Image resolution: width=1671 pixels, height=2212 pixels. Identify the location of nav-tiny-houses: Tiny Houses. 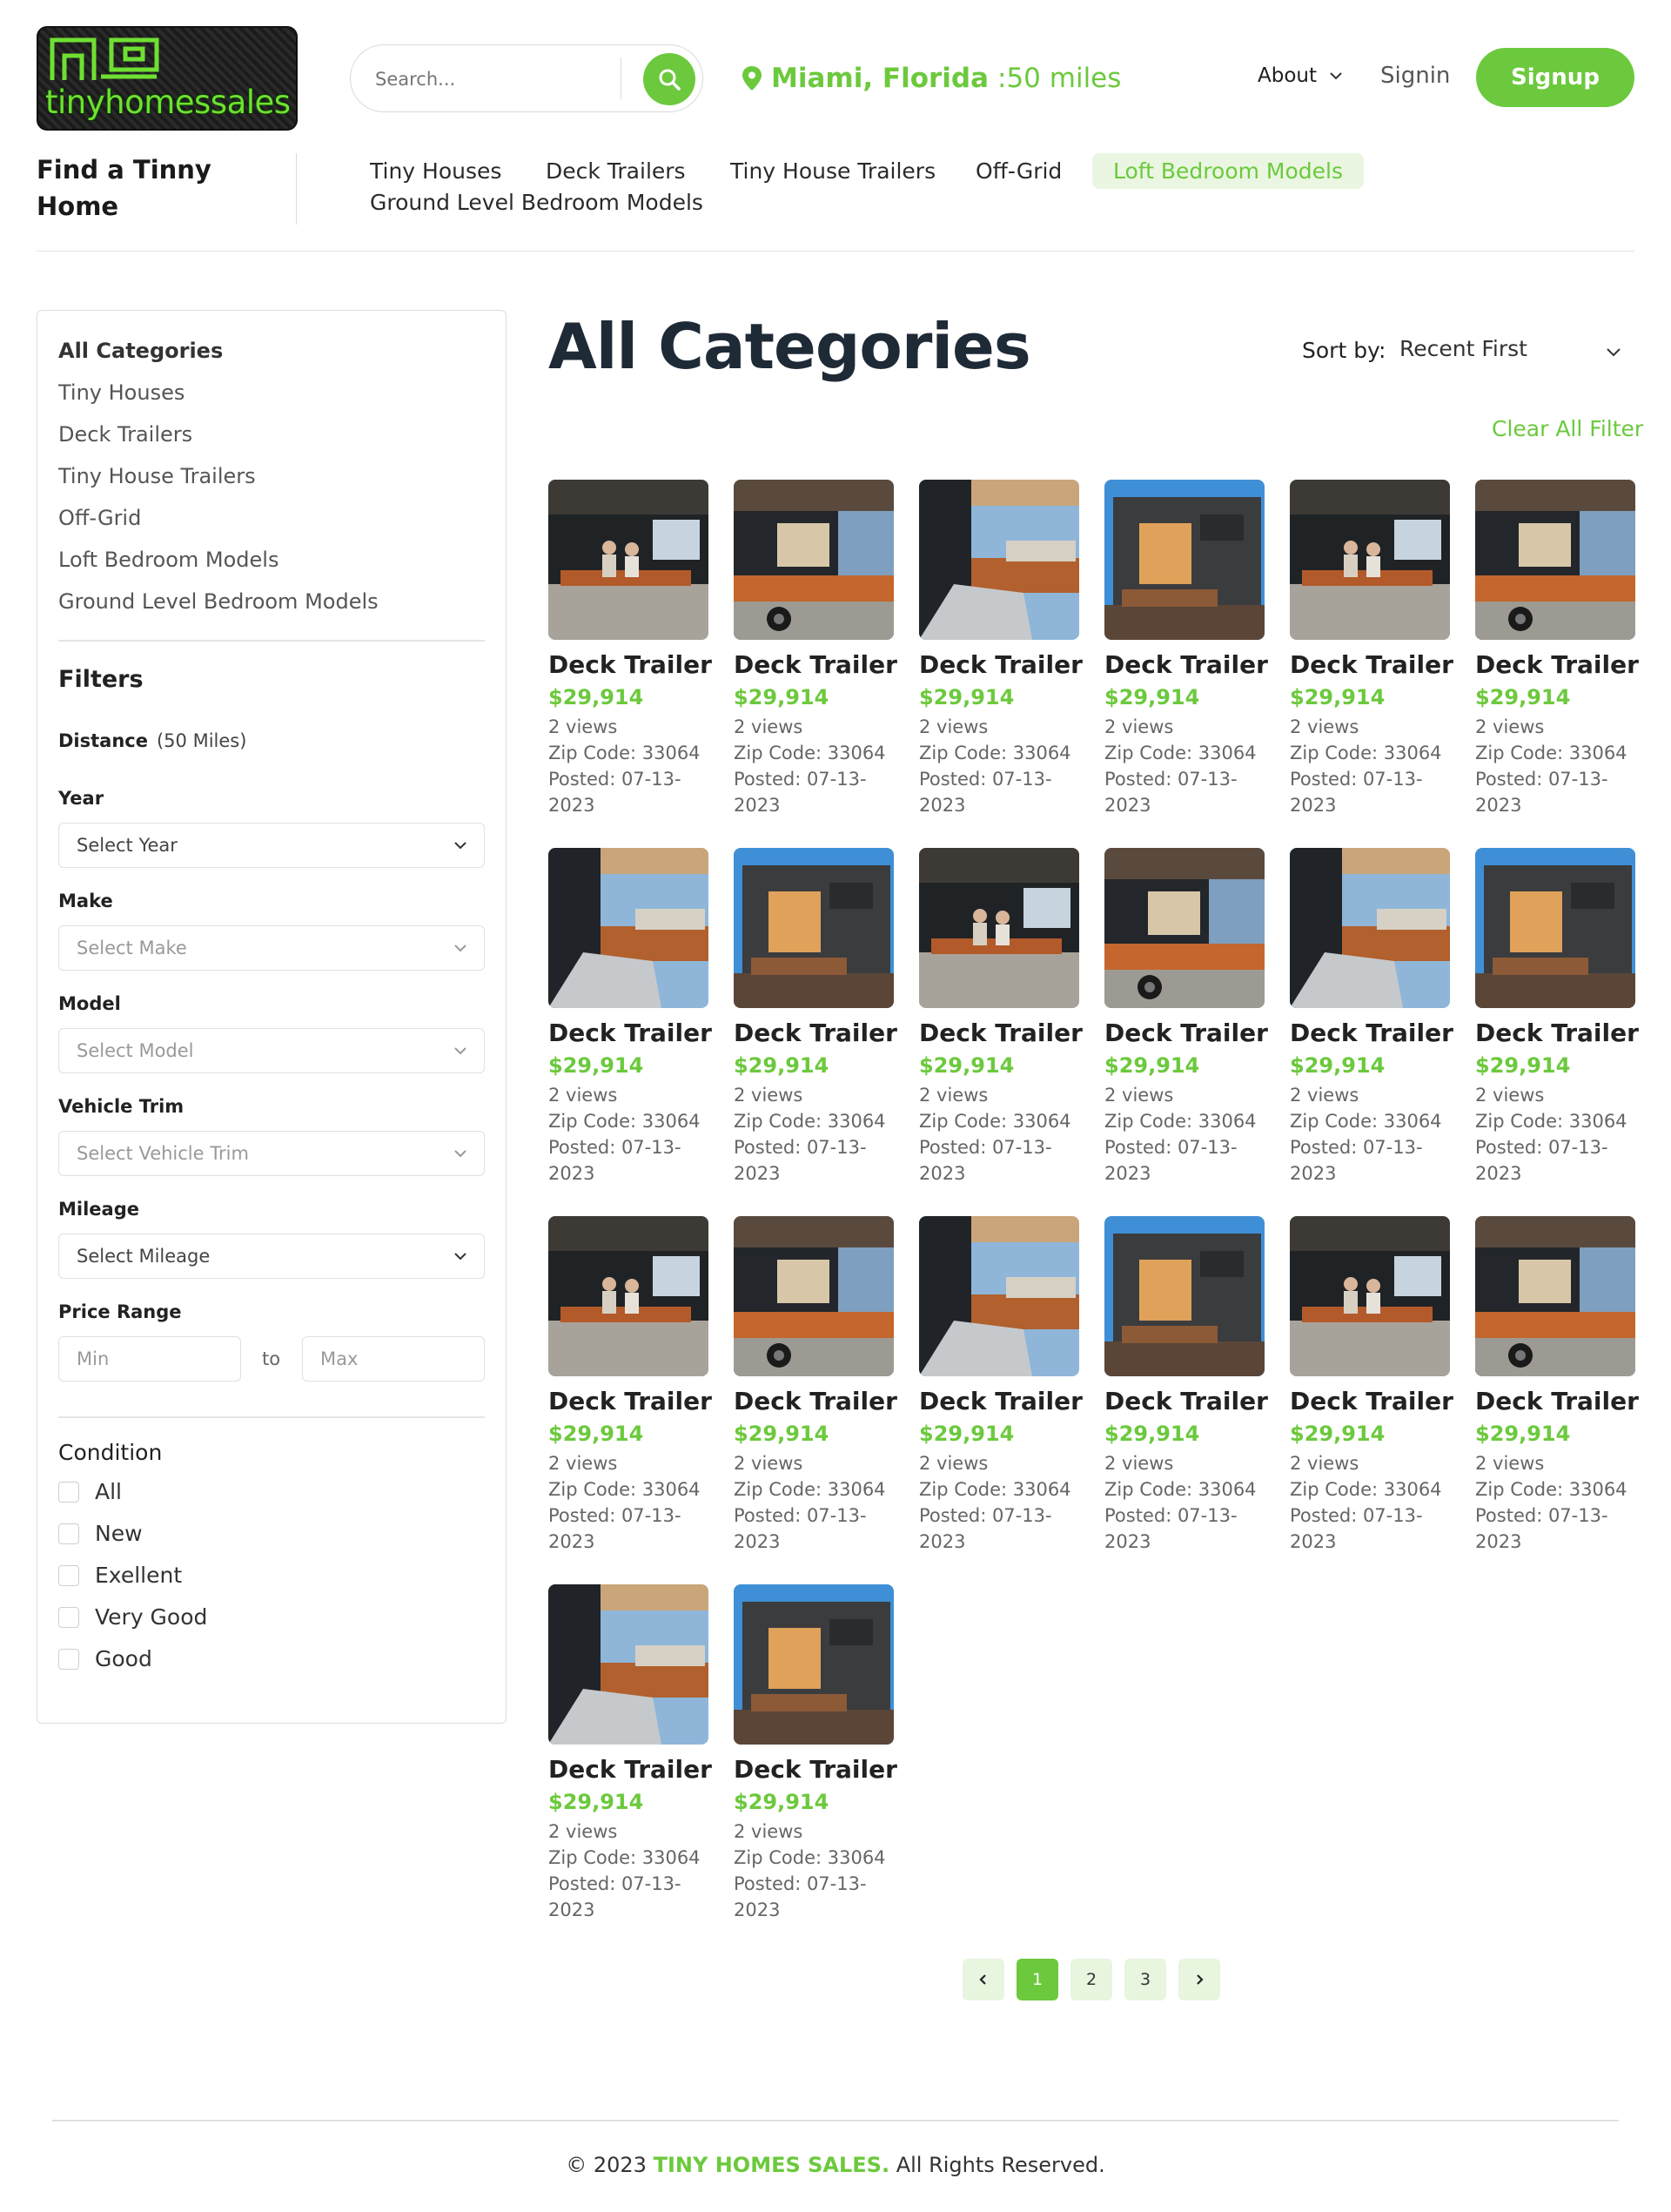
(435, 171).